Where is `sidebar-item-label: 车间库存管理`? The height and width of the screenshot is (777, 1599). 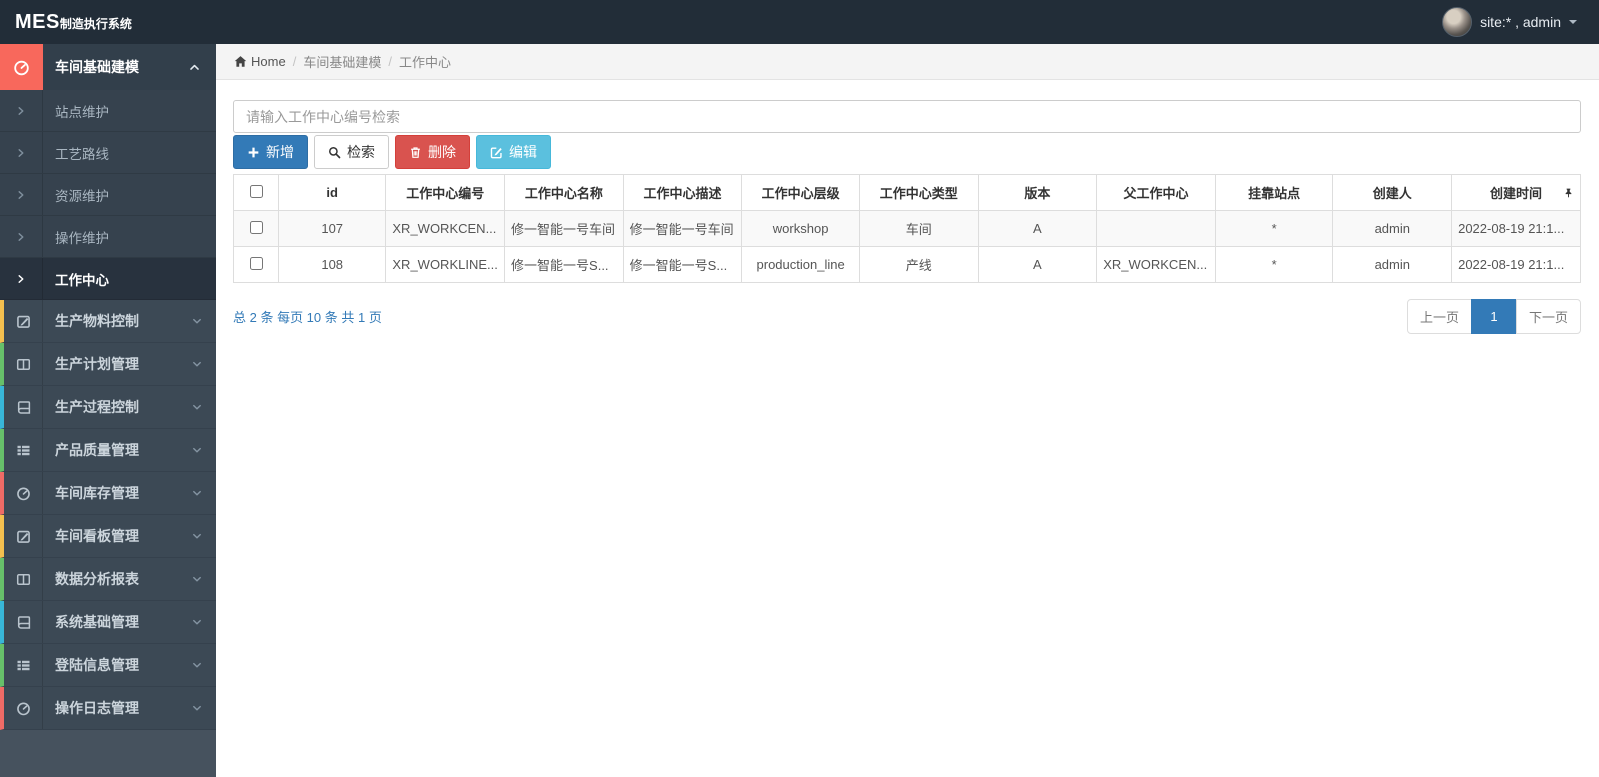 sidebar-item-label: 车间库存管理 is located at coordinates (97, 493).